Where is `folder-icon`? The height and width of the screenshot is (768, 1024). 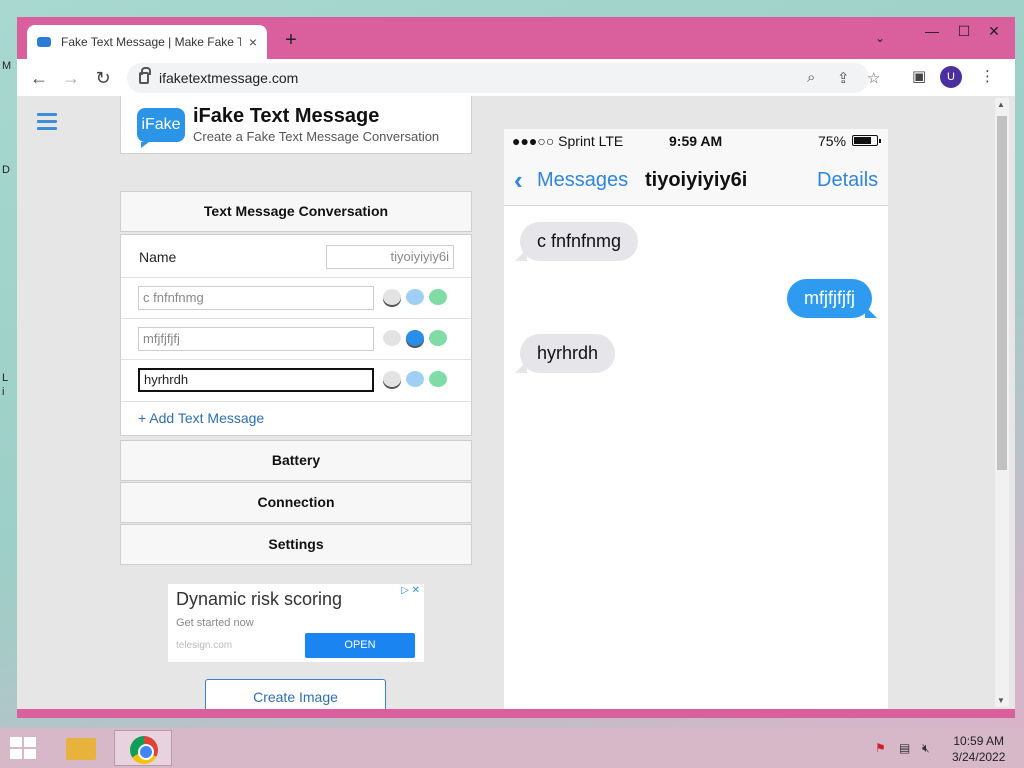
folder-icon is located at coordinates (81, 749).